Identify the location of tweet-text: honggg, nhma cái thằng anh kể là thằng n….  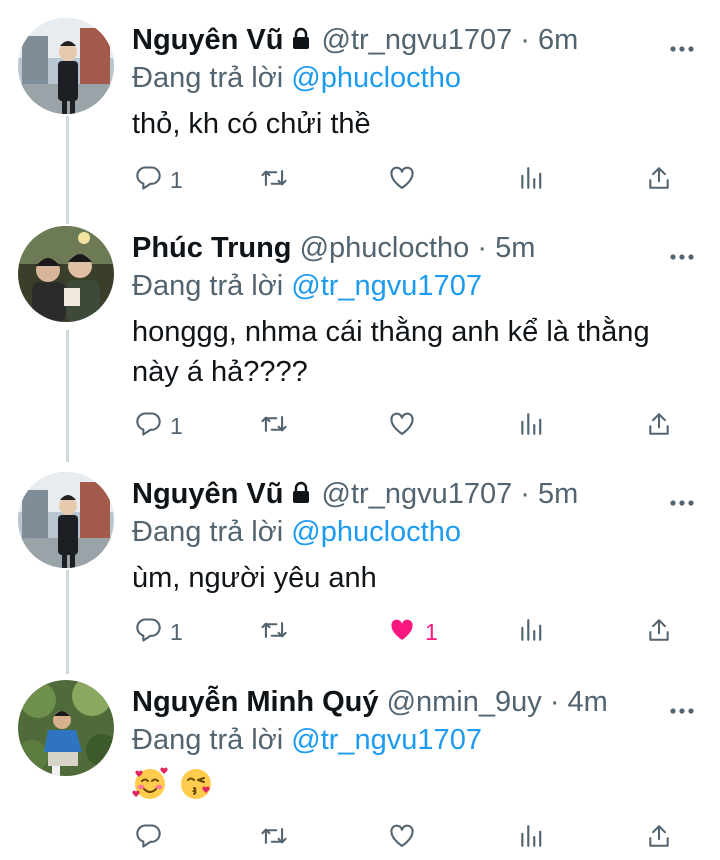
(391, 352).